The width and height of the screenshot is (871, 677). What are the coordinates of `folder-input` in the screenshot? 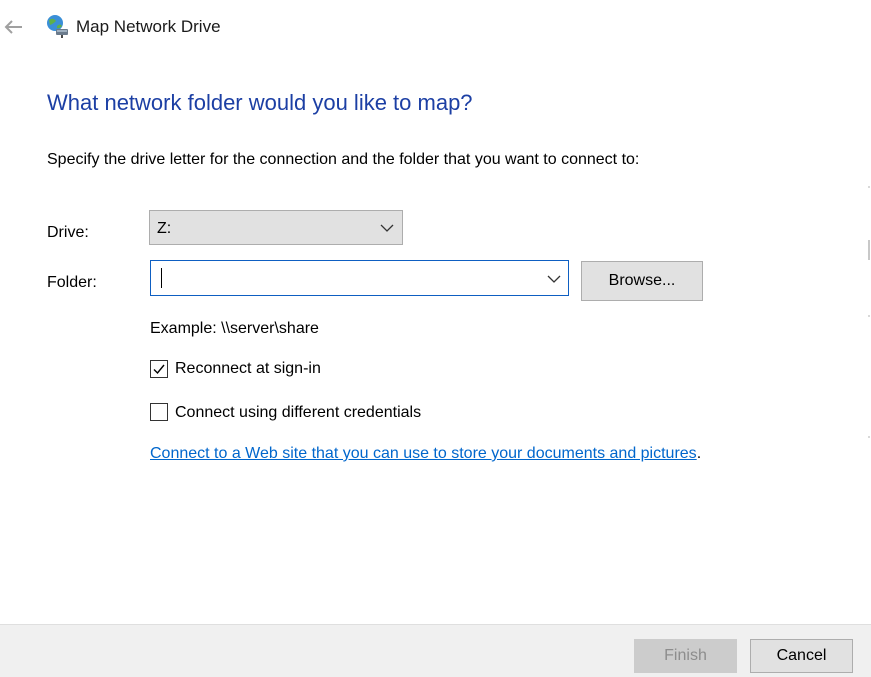 It's located at (359, 278).